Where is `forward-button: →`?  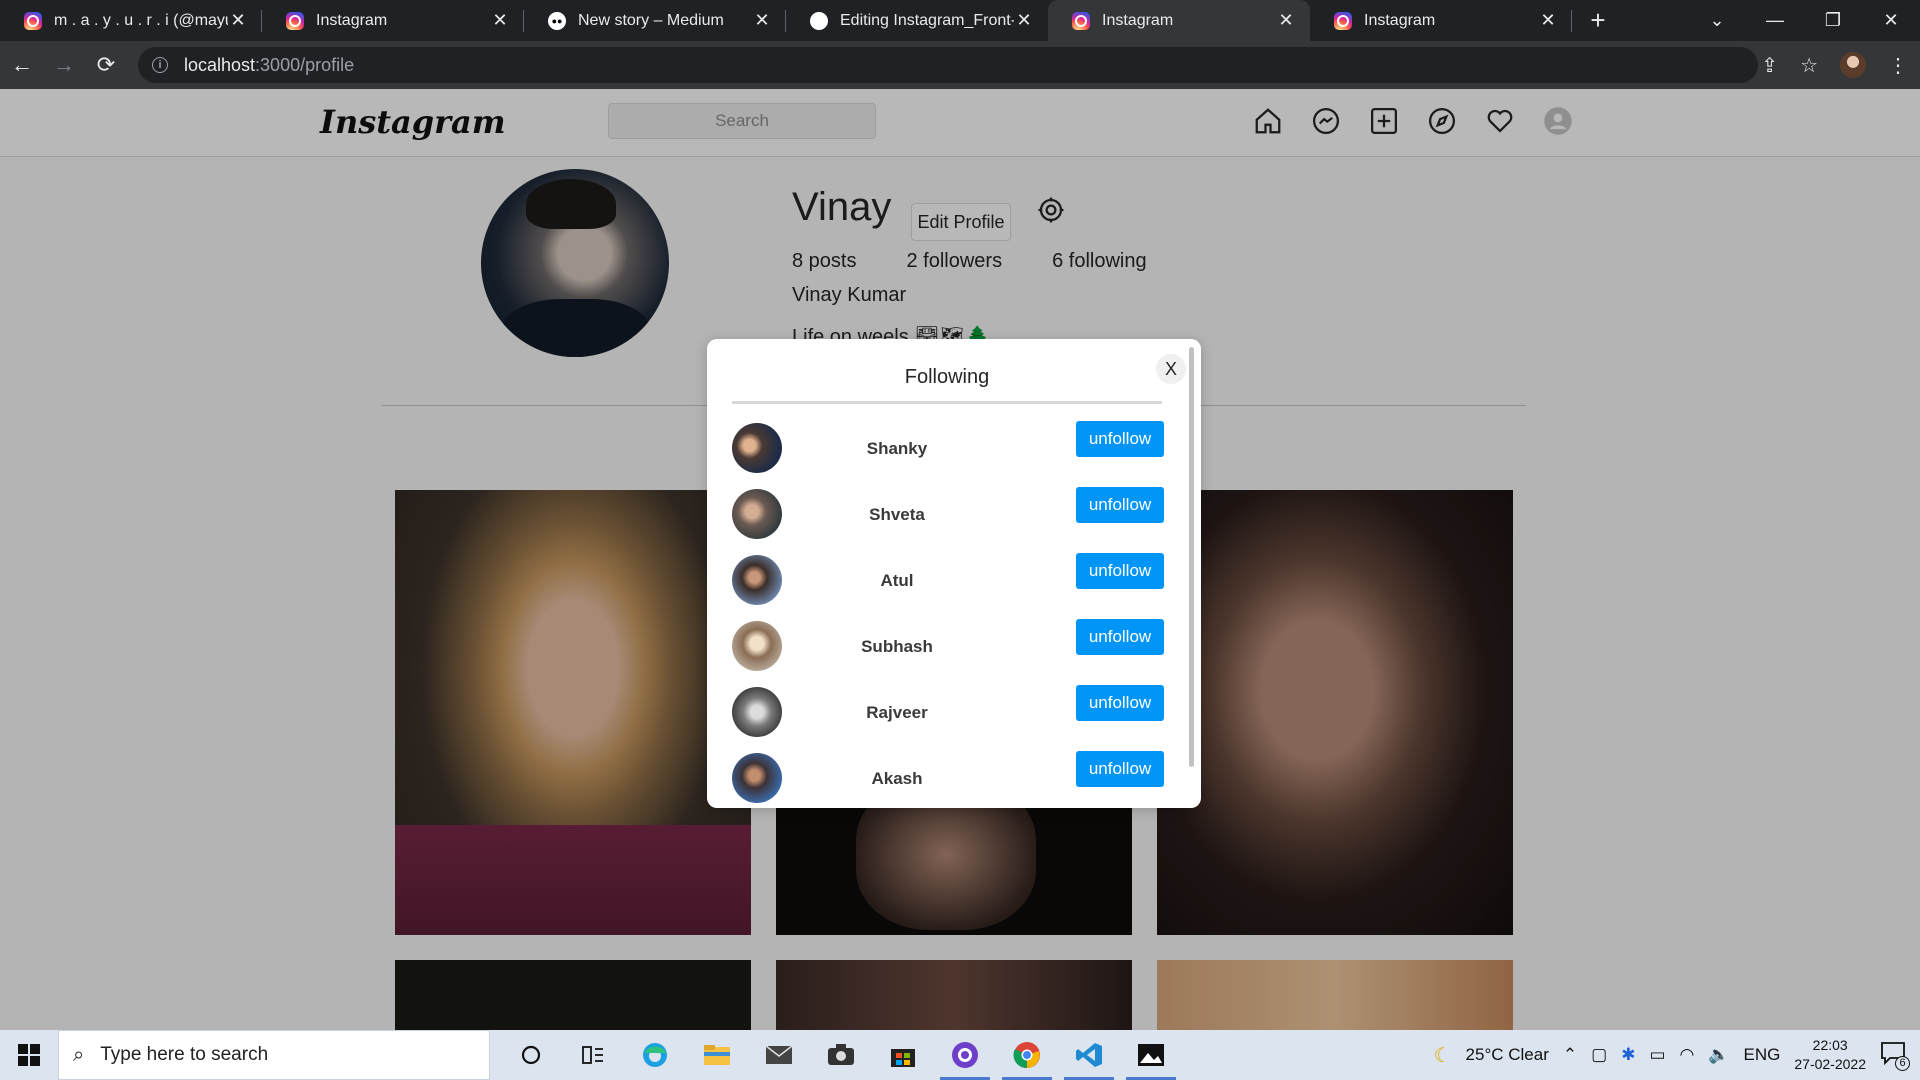
forward-button: → is located at coordinates (64, 65).